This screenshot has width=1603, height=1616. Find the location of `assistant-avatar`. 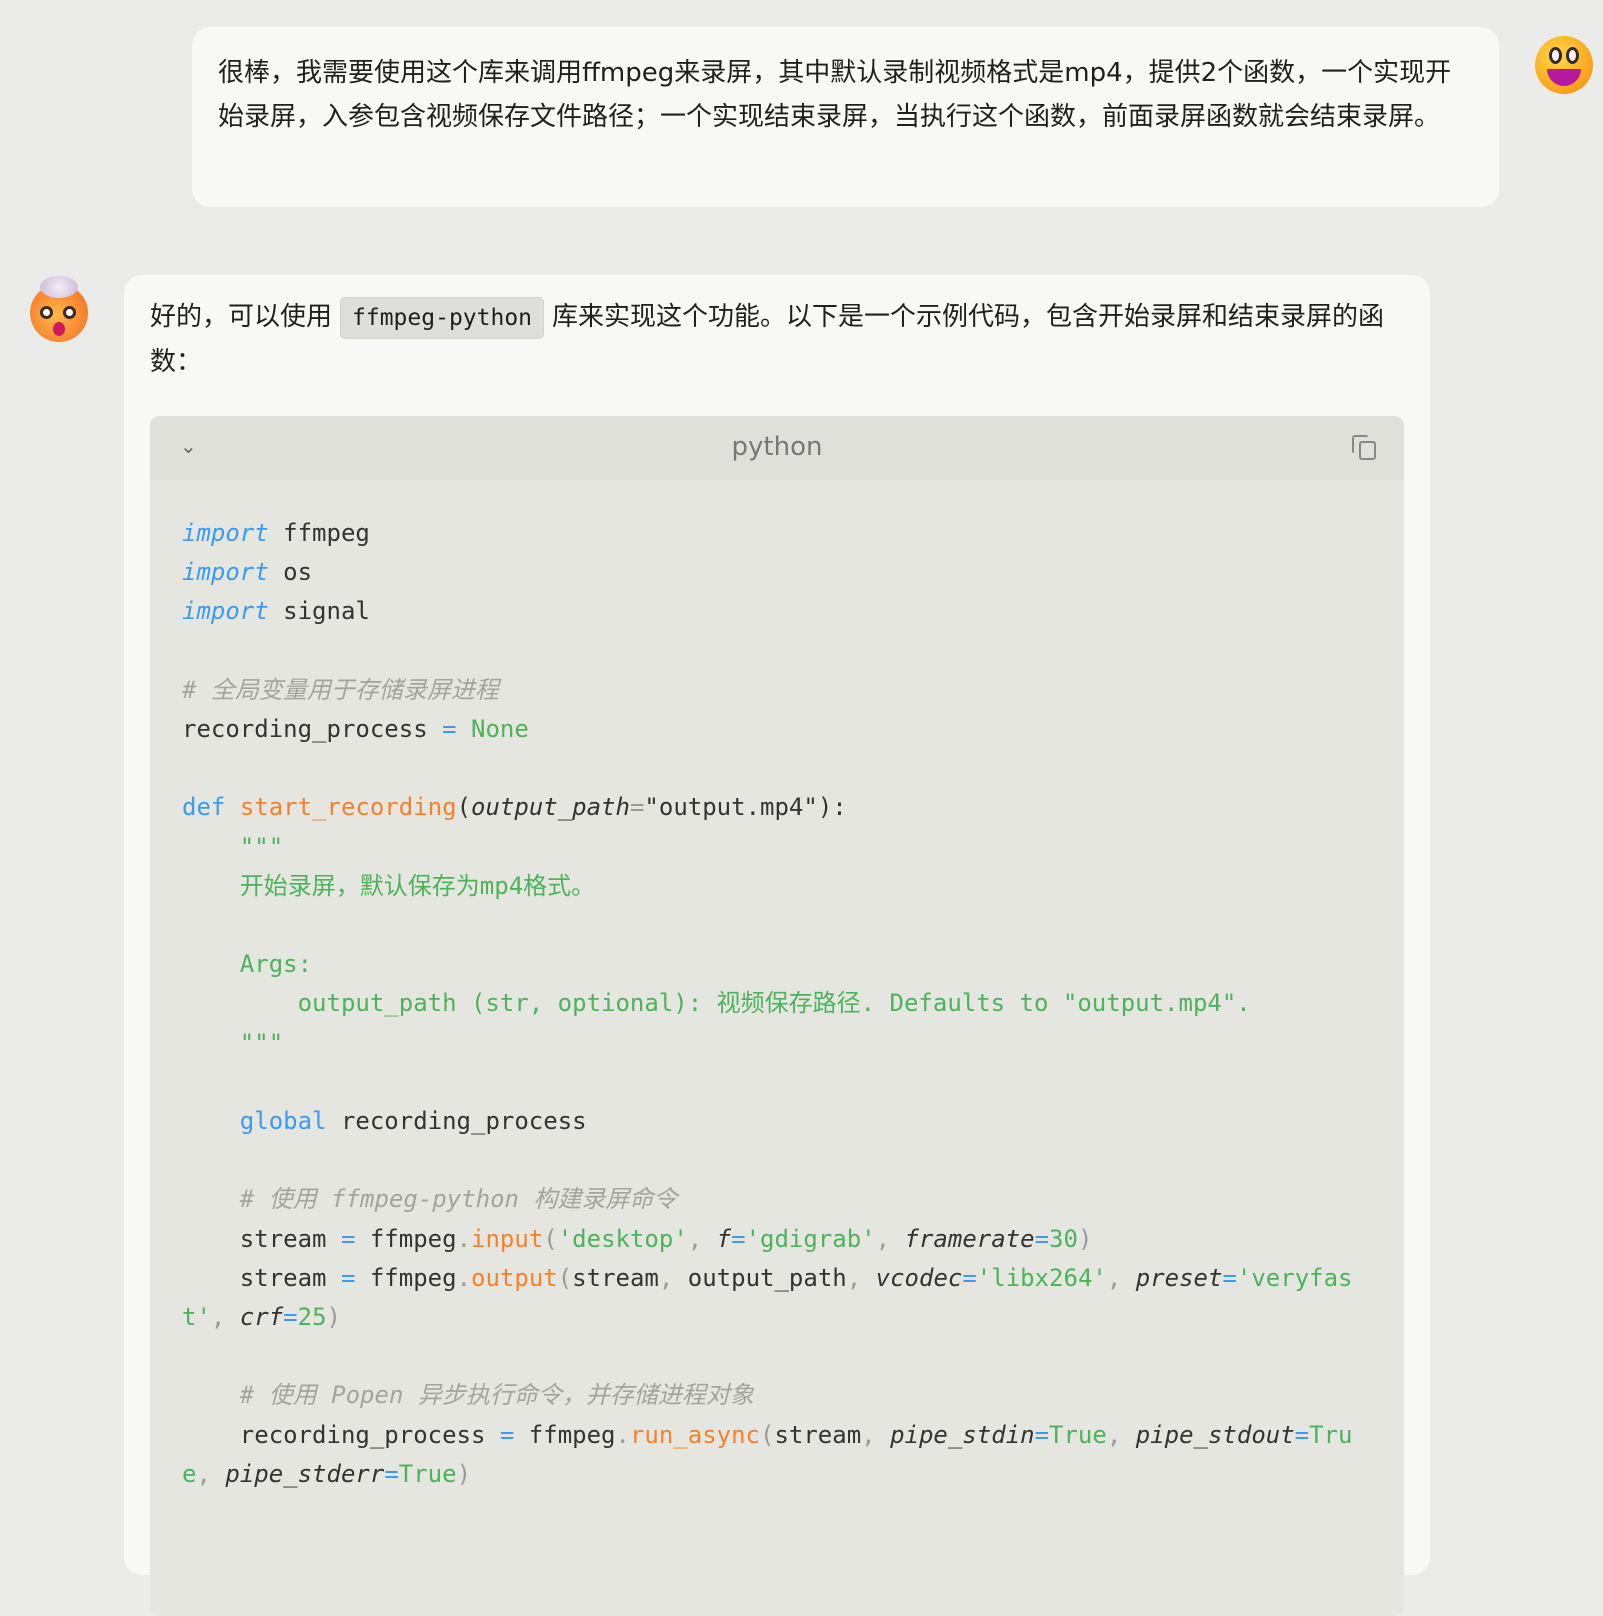

assistant-avatar is located at coordinates (59, 309).